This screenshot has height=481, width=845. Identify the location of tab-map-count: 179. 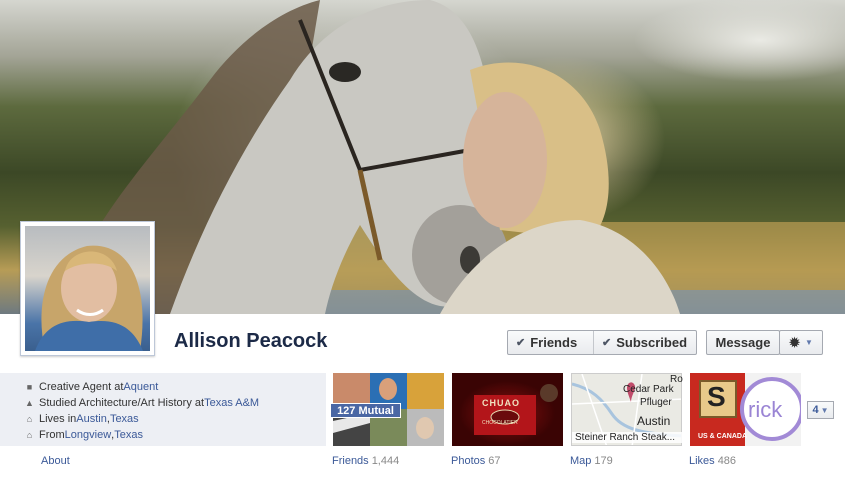
(603, 461).